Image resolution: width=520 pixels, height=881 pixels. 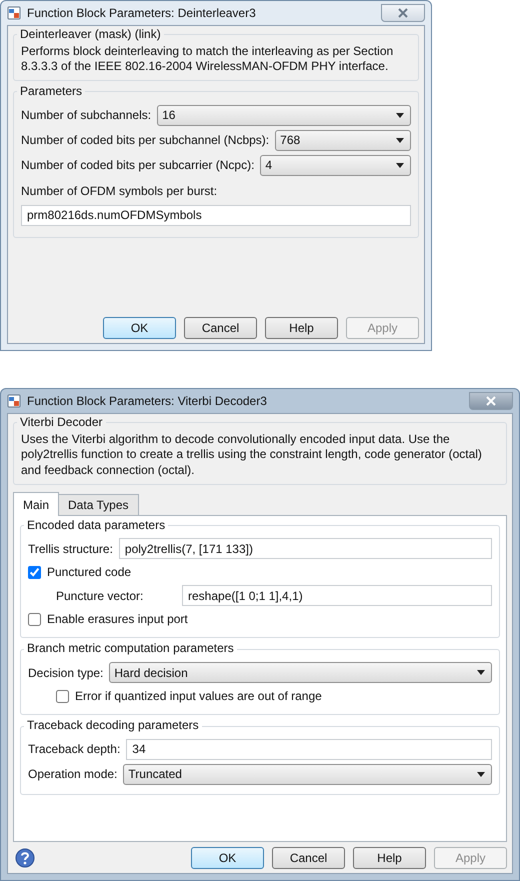 I want to click on description-text: Uses the Viterbi algorithm to decode convolutionally encoded input data. Use the poly2trellis function to create a trellis using the constraint length, code generator (octal) and feedback connection (octal)., so click(x=252, y=455).